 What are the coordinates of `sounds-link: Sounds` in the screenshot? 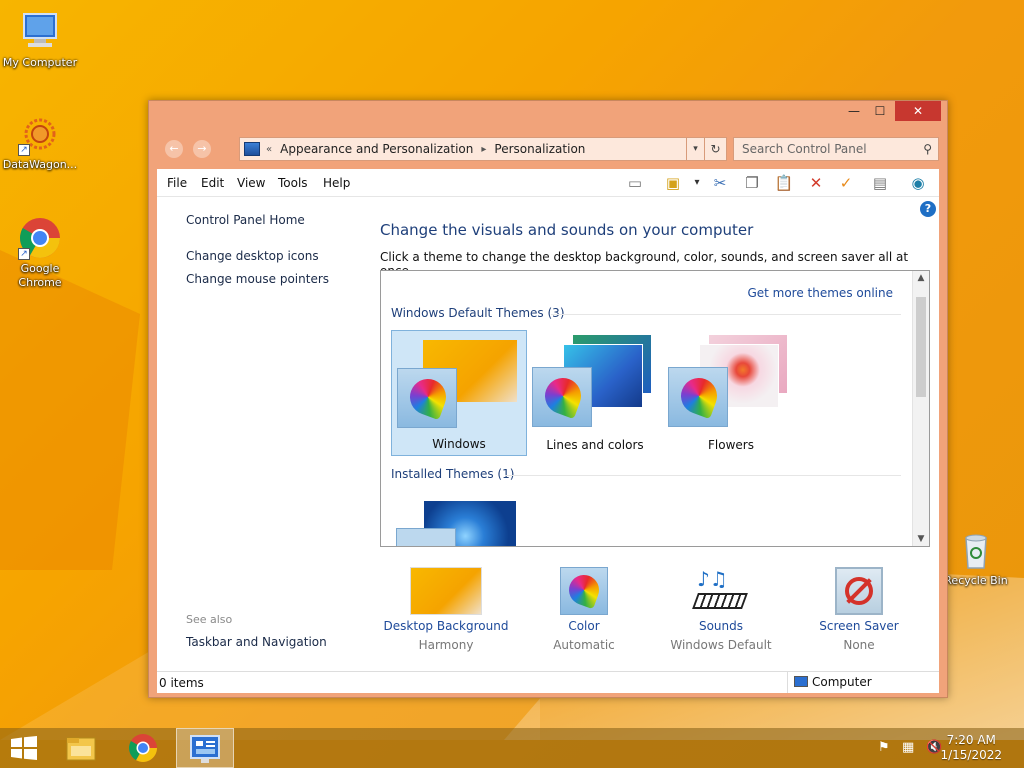 It's located at (721, 626).